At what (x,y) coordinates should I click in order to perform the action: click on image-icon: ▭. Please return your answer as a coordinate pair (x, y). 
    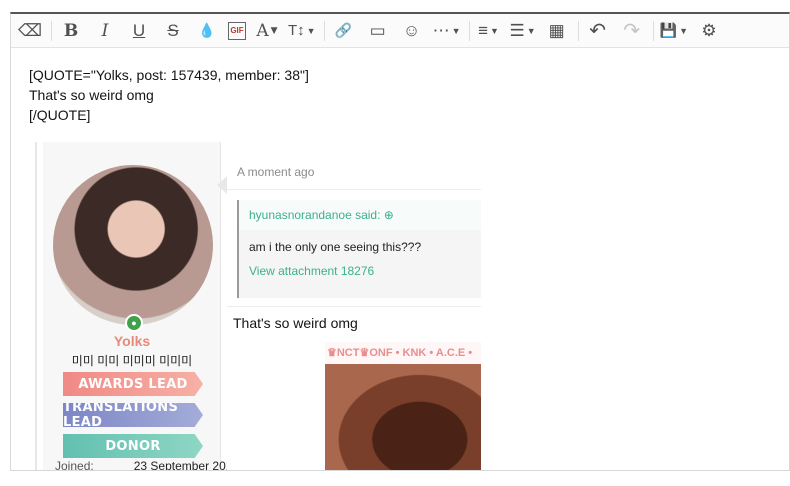
    Looking at the image, I should click on (377, 30).